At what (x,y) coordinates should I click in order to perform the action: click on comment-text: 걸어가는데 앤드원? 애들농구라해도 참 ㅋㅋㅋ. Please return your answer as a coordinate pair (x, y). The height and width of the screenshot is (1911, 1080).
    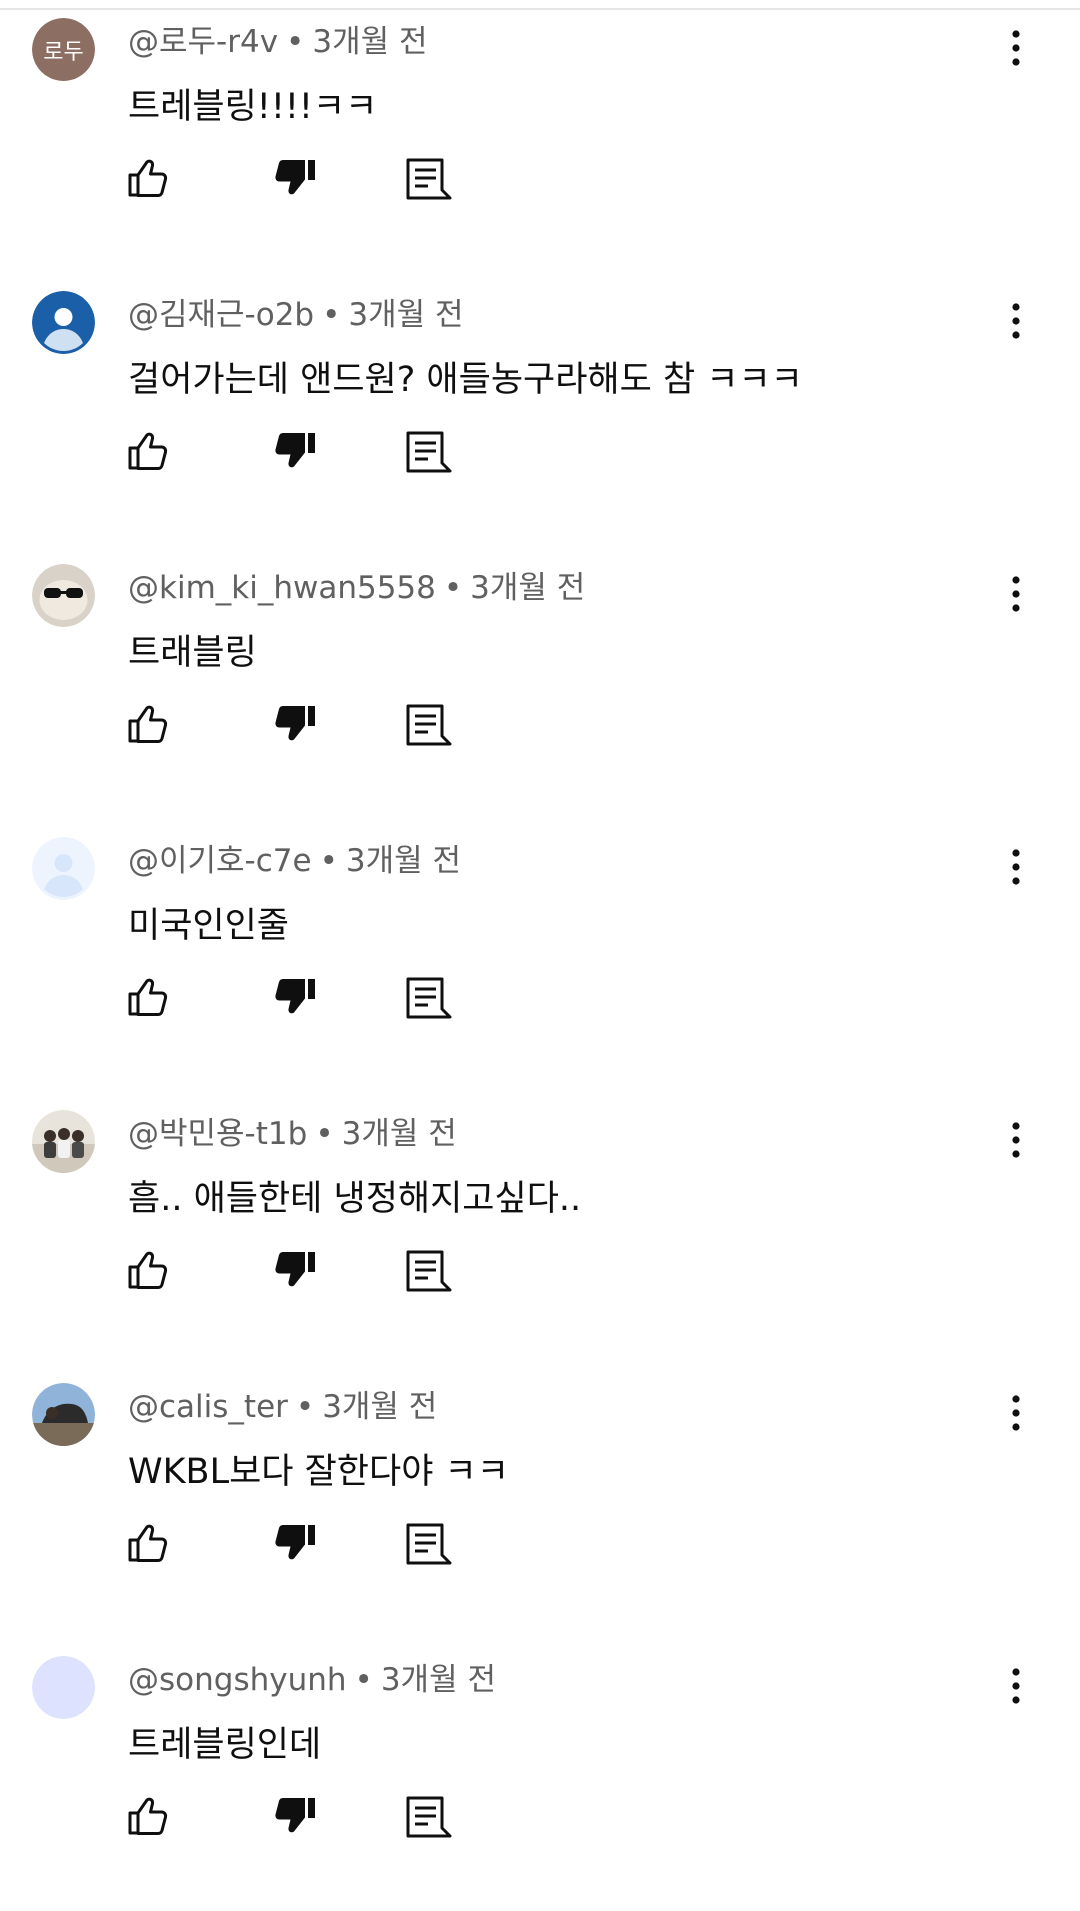
    Looking at the image, I should click on (465, 380).